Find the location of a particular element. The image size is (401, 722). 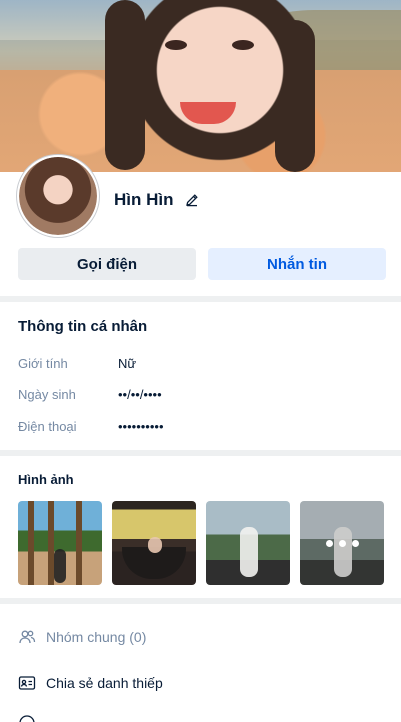

cover-eye-right is located at coordinates (243, 45).